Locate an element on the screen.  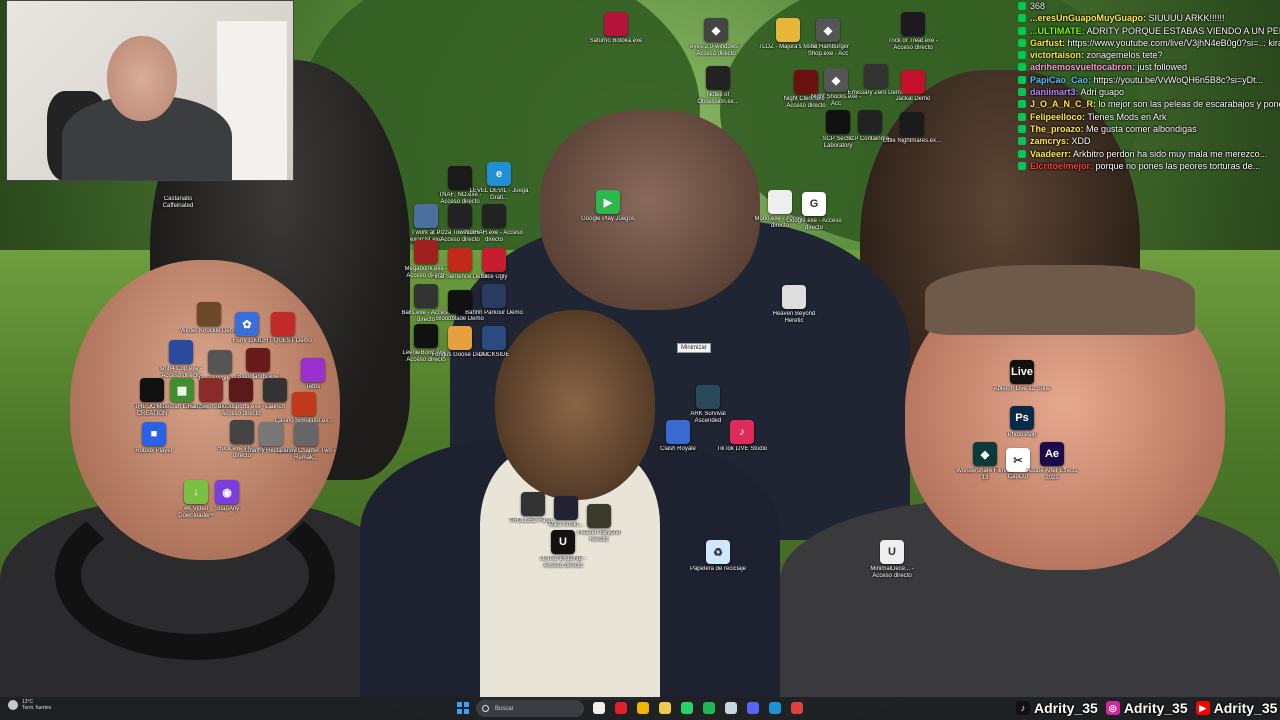
desktop-icon: G Google.exe - Acceso directo is located at coordinates (814, 212).